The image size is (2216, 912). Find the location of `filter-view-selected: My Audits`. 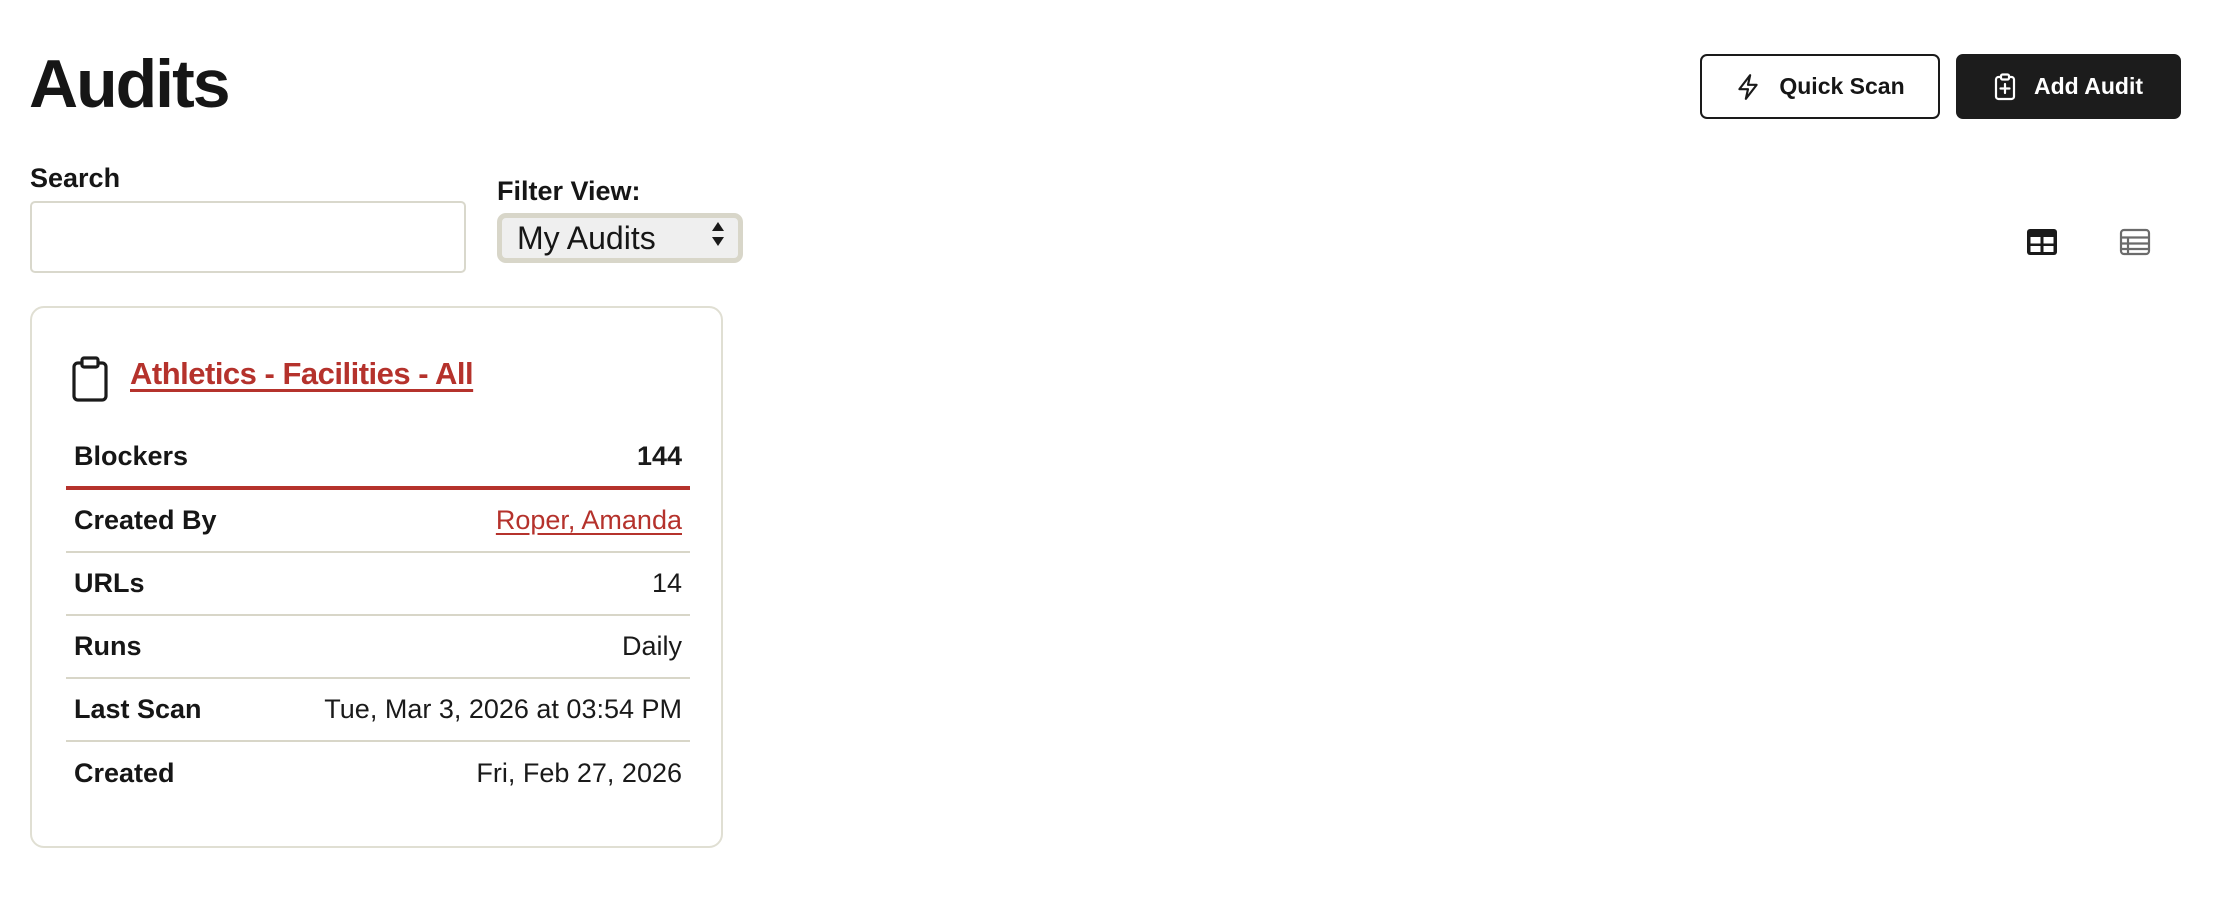

filter-view-selected: My Audits is located at coordinates (586, 237).